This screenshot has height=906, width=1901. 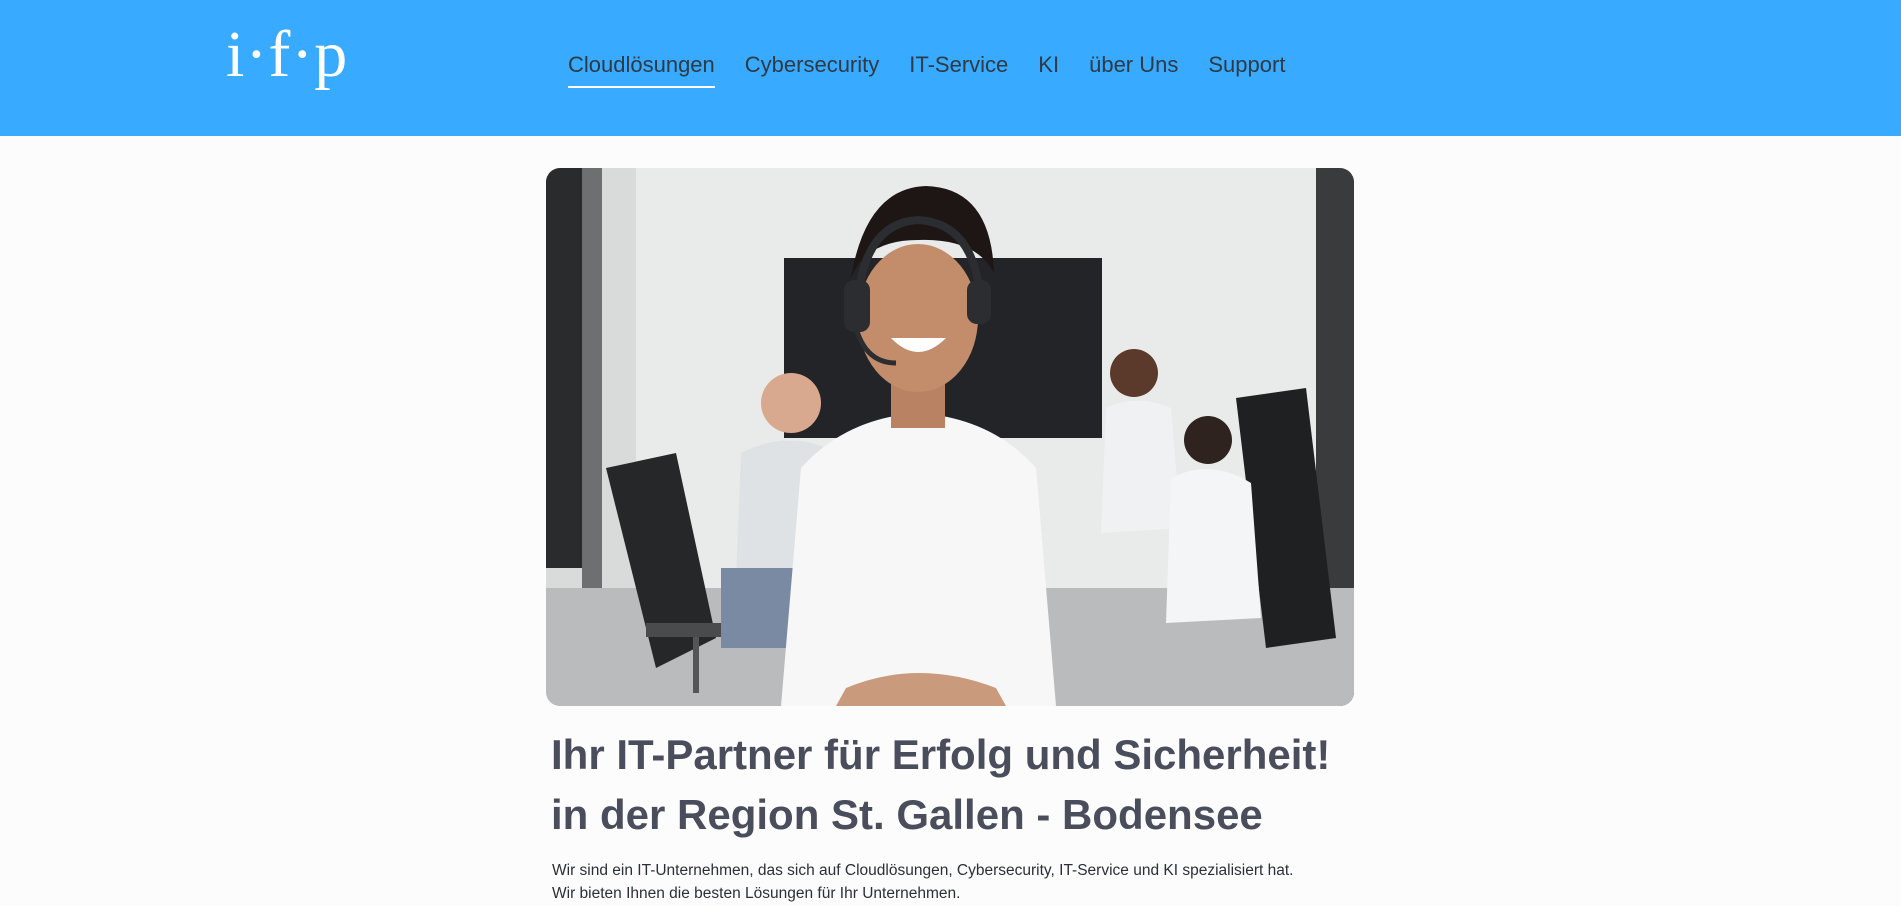 What do you see at coordinates (1048, 70) in the screenshot?
I see `nav-item-ki: KI` at bounding box center [1048, 70].